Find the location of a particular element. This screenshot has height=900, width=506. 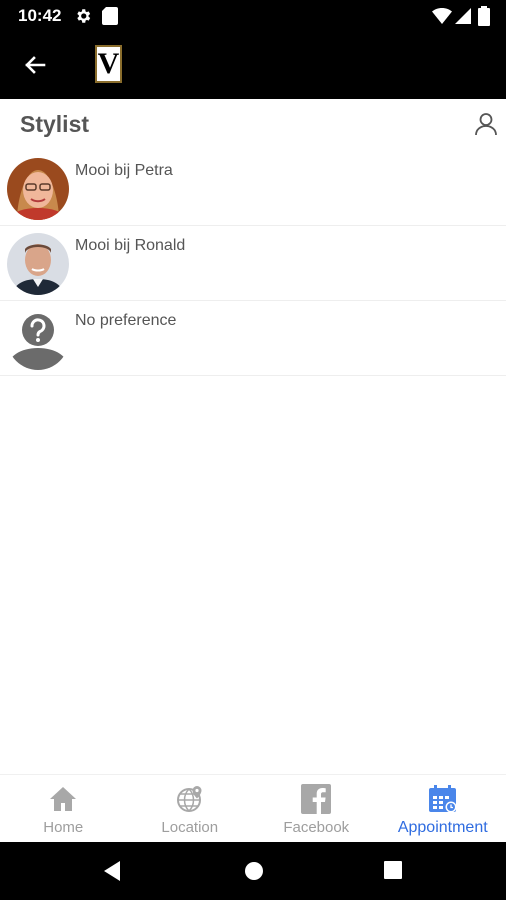

nav-label: Facebook is located at coordinates (316, 827).